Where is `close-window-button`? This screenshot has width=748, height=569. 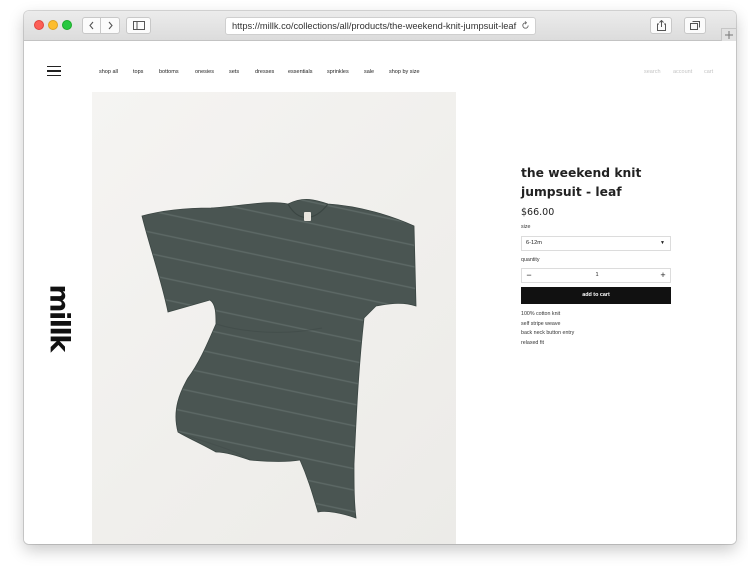 close-window-button is located at coordinates (39, 25).